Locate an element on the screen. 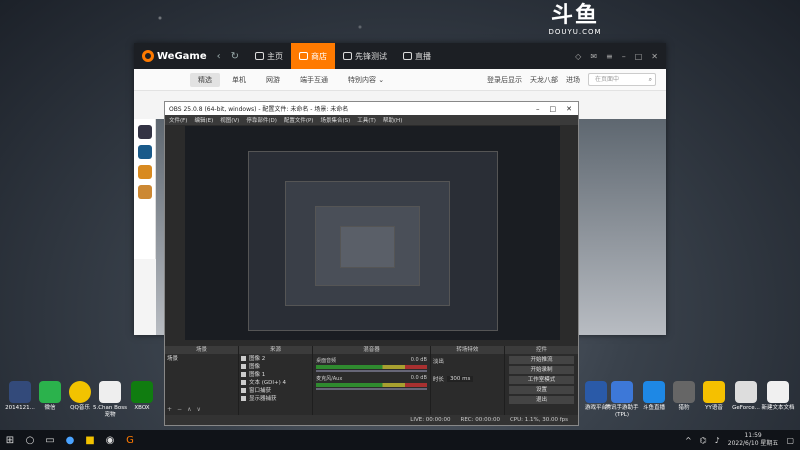 The width and height of the screenshot is (800, 450). explorer-icon: ■ is located at coordinates (90, 440).